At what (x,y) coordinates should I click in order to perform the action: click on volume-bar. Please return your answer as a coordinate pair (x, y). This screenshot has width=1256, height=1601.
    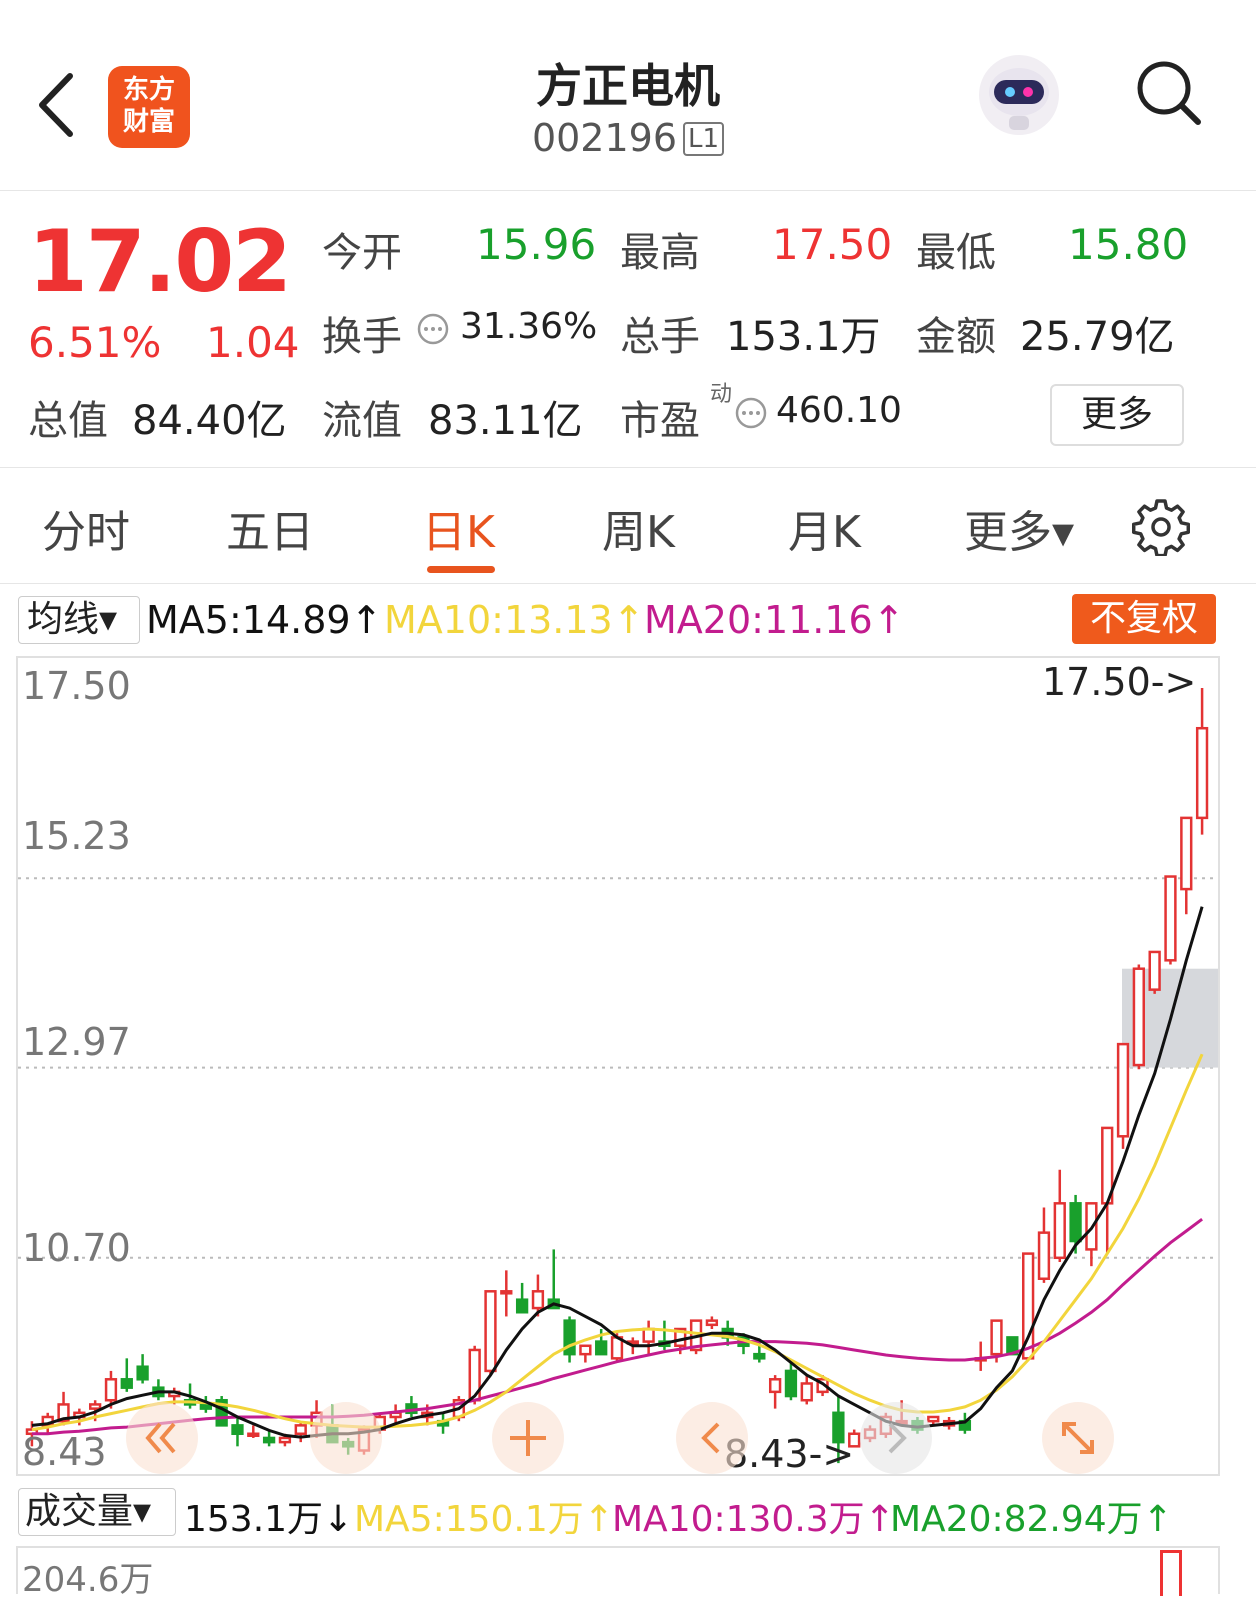
    Looking at the image, I should click on (1171, 1573).